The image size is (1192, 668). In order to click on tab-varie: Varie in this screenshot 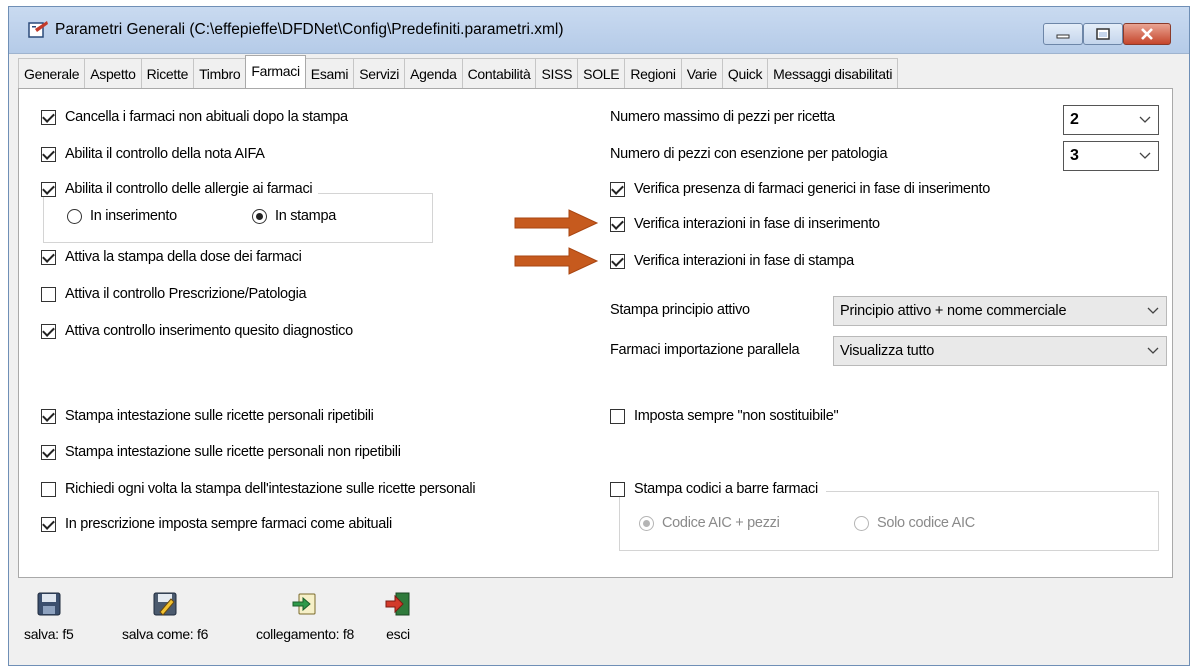, I will do `click(701, 73)`.